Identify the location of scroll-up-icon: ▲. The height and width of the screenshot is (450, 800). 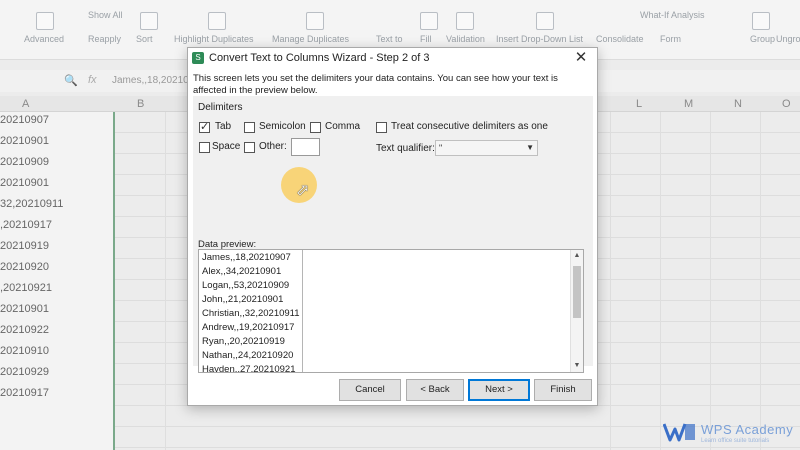
(577, 256).